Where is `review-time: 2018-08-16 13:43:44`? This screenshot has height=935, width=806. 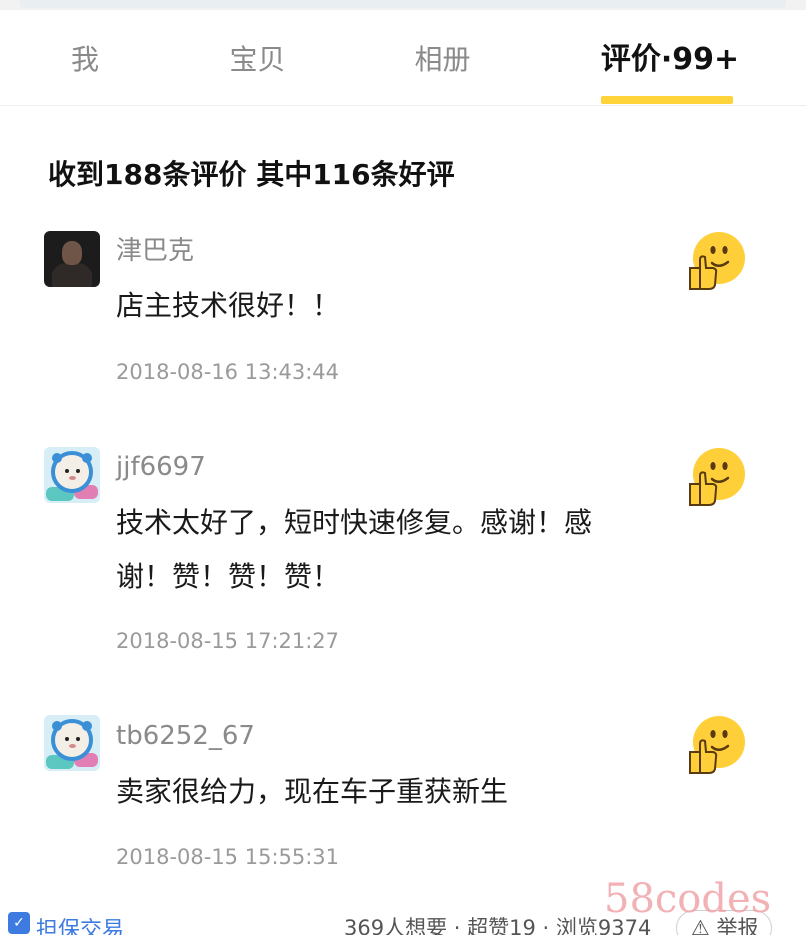 review-time: 2018-08-16 13:43:44 is located at coordinates (228, 372).